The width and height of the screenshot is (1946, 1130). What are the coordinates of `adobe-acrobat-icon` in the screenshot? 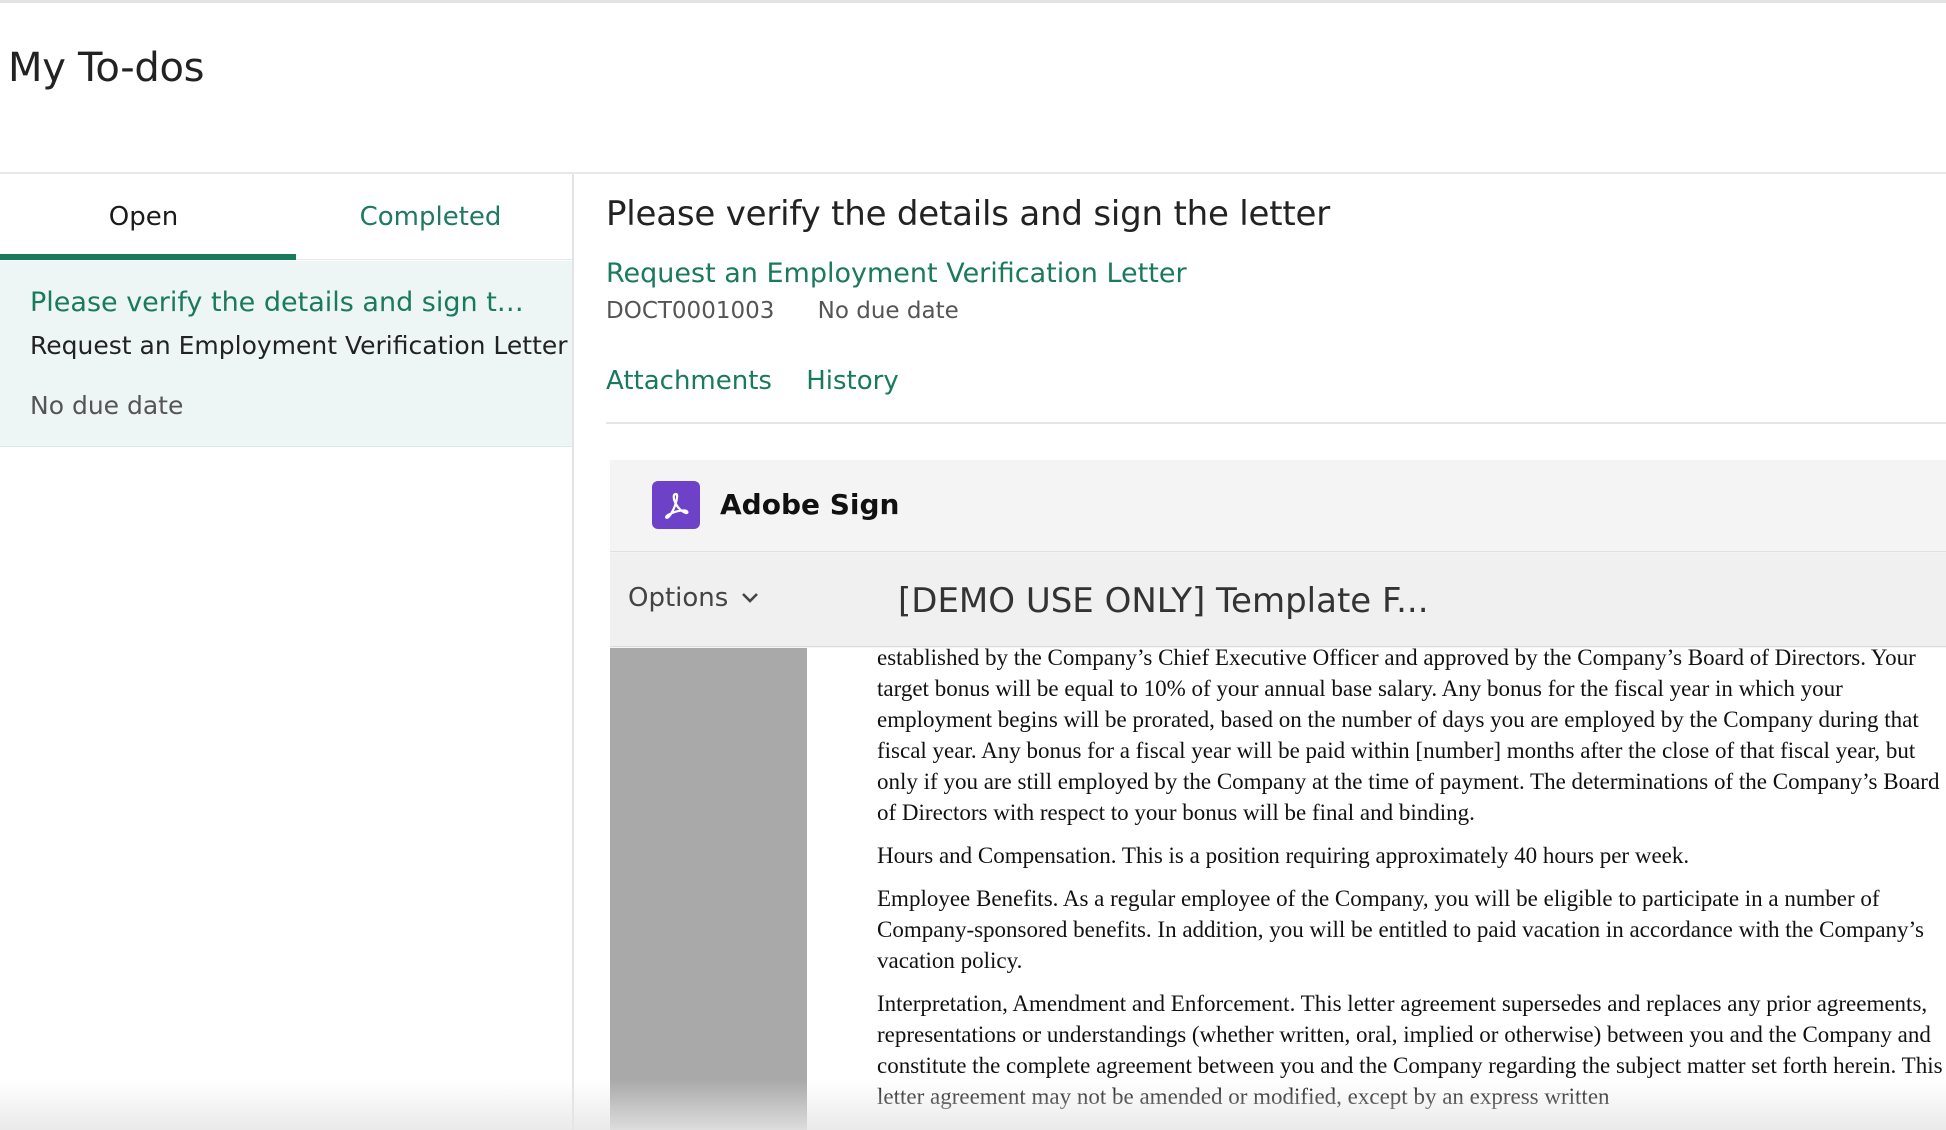 It's located at (676, 505).